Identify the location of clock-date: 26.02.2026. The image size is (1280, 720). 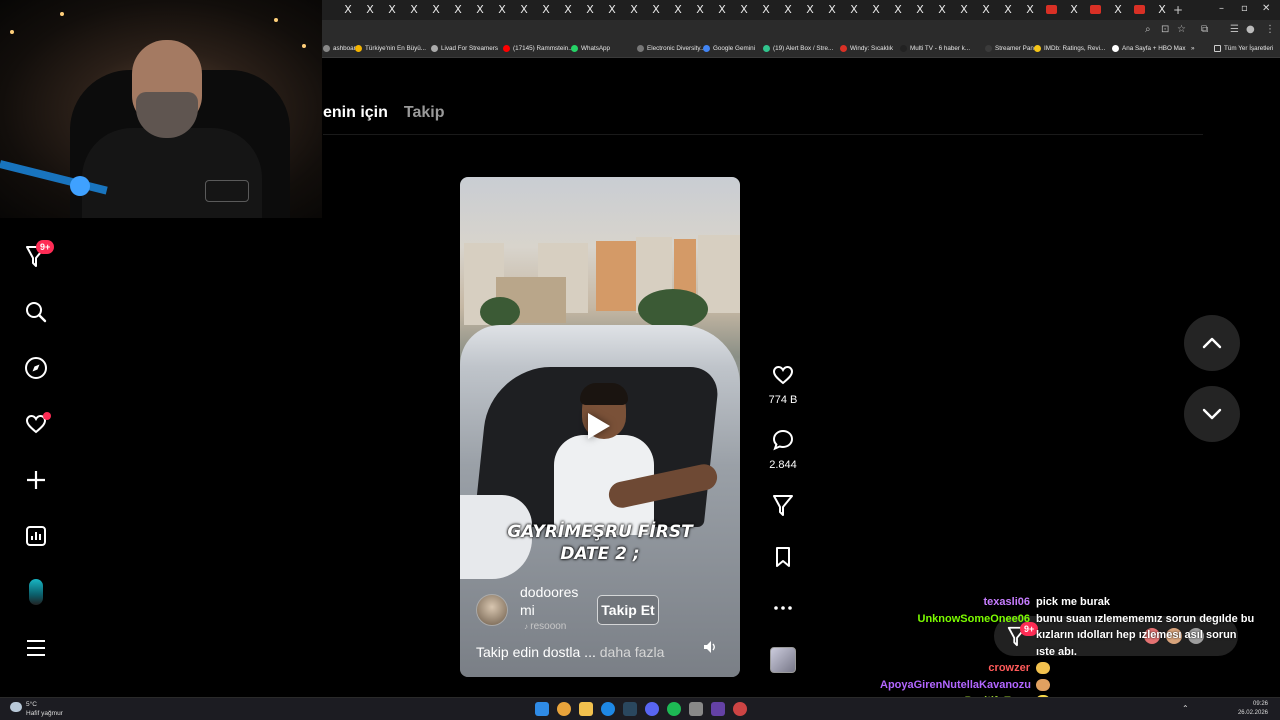
(1248, 713).